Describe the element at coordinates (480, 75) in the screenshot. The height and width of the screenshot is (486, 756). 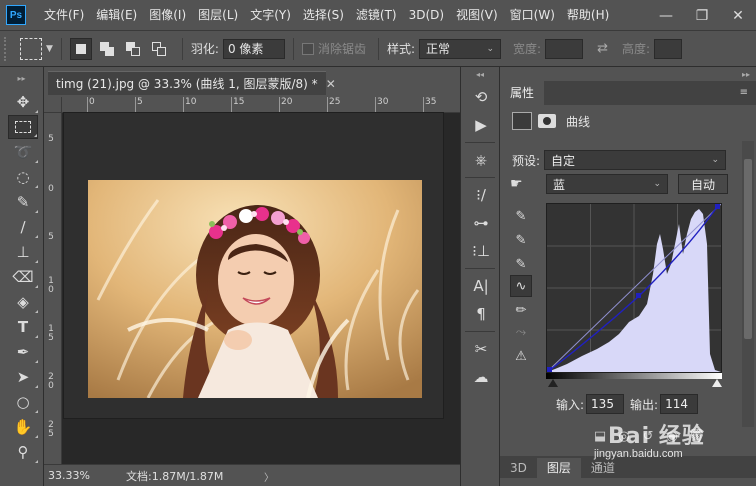
I see `collapse-arrows-icon: ◂◂` at that location.